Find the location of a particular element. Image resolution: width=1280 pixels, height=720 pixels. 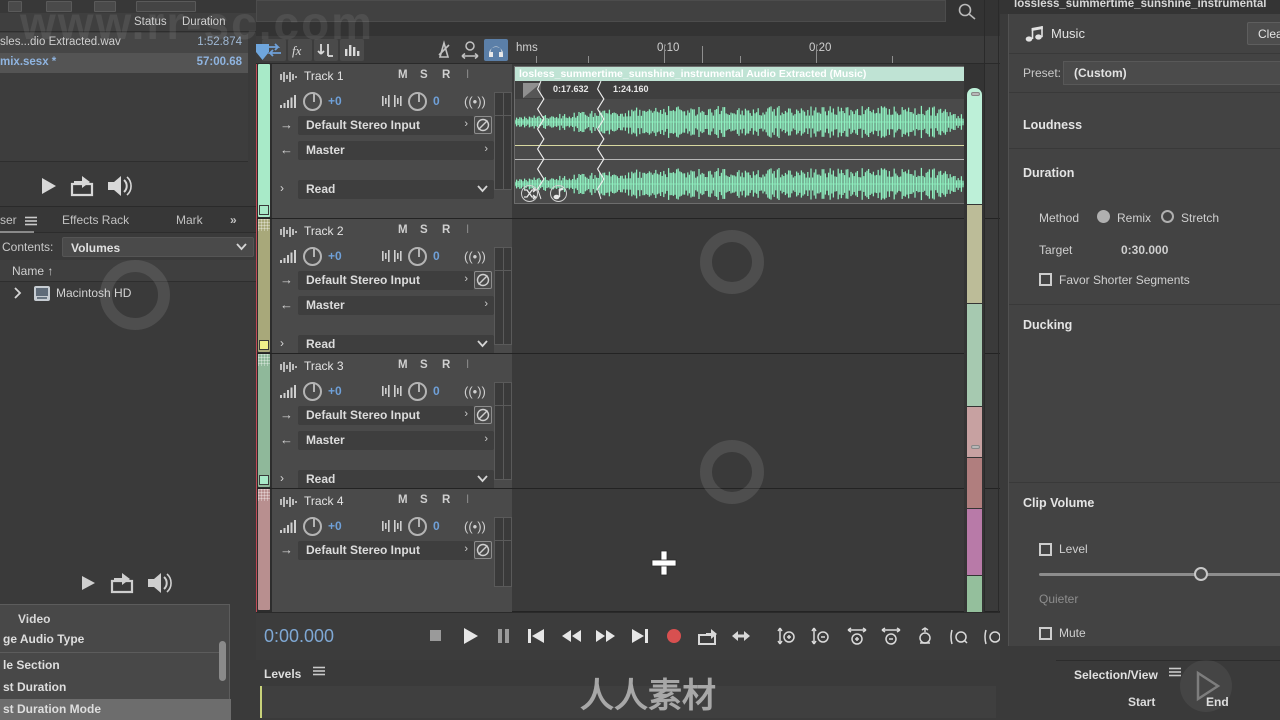

method-remix-label: Remix is located at coordinates (1134, 218).